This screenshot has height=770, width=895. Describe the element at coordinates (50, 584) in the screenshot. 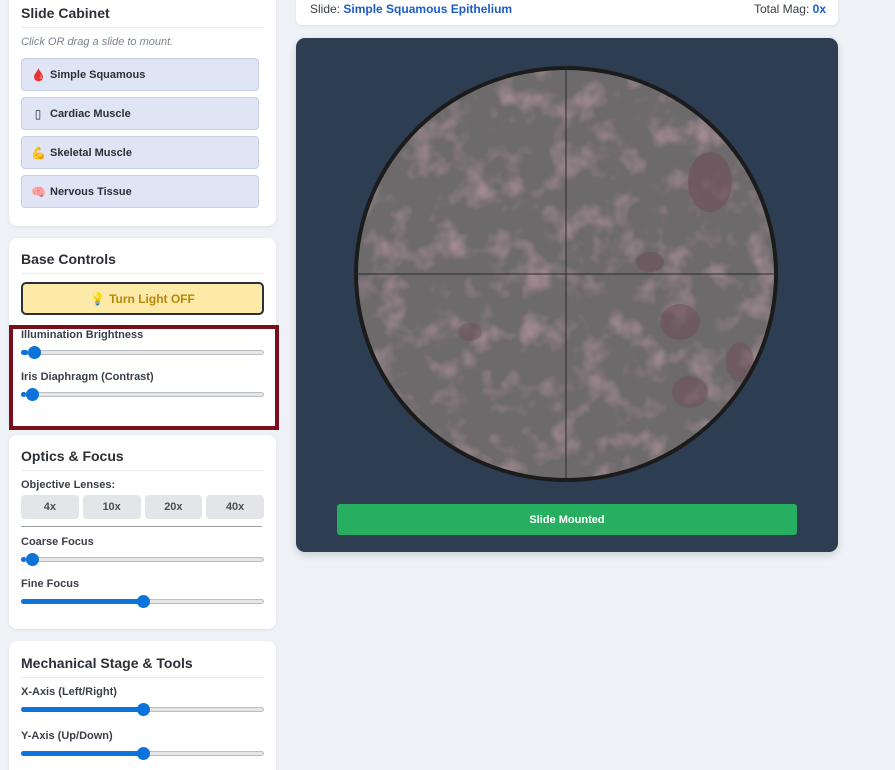

I see `fine-focus-label: Fine Focus` at that location.